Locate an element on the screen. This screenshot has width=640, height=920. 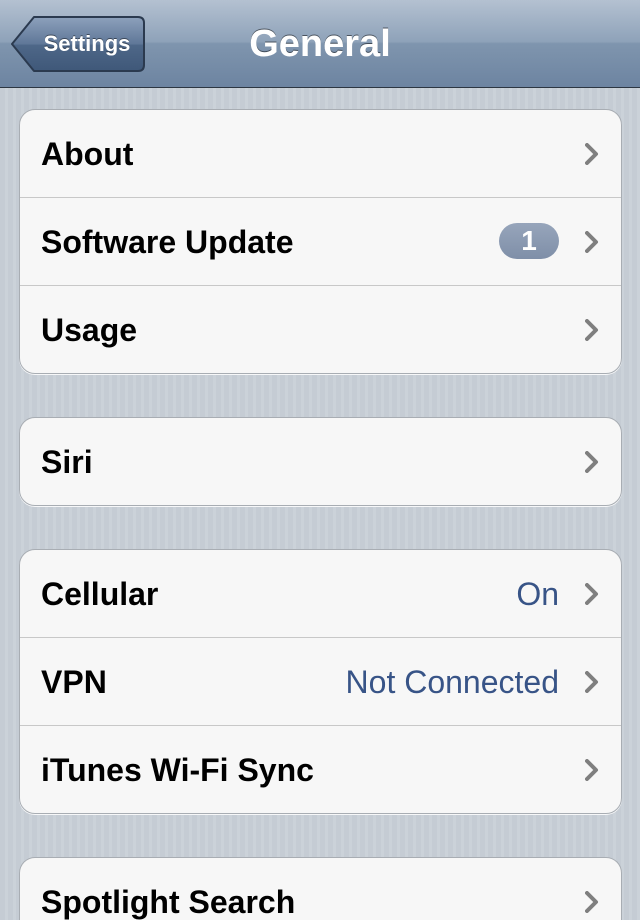
row-label: Siri is located at coordinates (67, 462).